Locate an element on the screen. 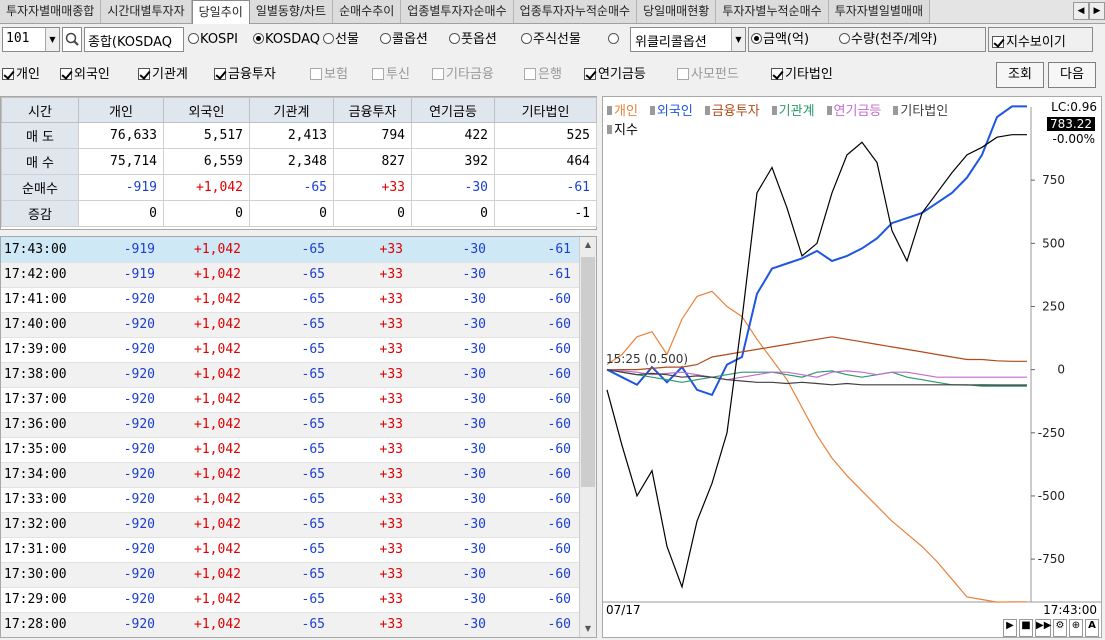  unit-radio-0: 금액(억) is located at coordinates (780, 40).